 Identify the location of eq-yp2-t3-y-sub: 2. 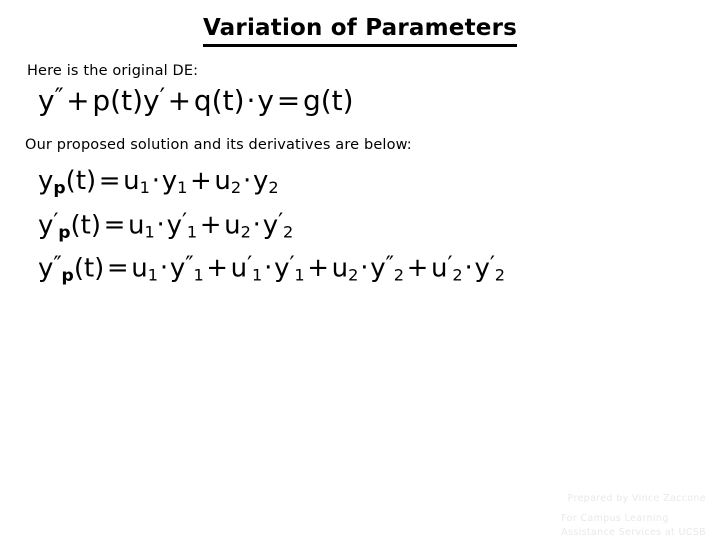
(399, 275).